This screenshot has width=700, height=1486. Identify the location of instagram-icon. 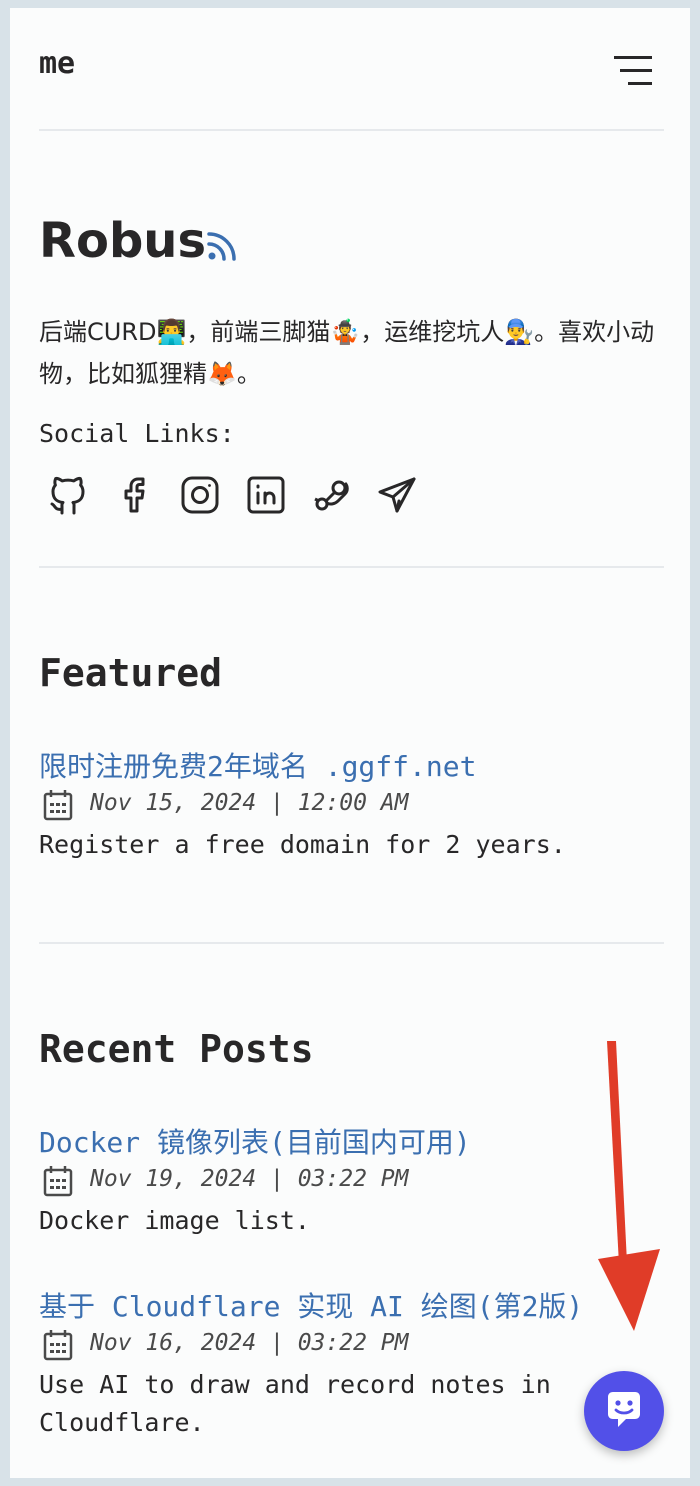
(200, 495).